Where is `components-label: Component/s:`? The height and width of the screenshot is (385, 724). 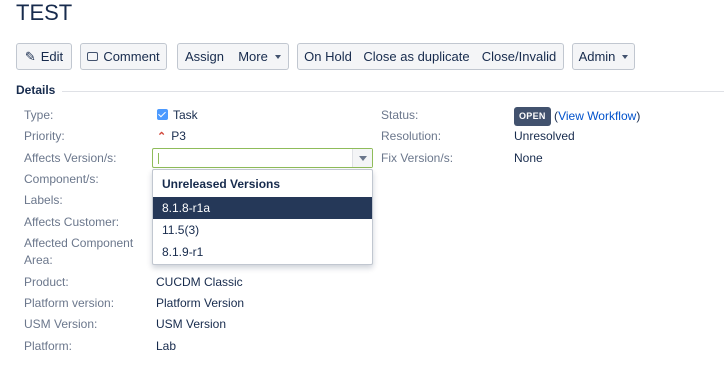
components-label: Component/s: is located at coordinates (61, 179).